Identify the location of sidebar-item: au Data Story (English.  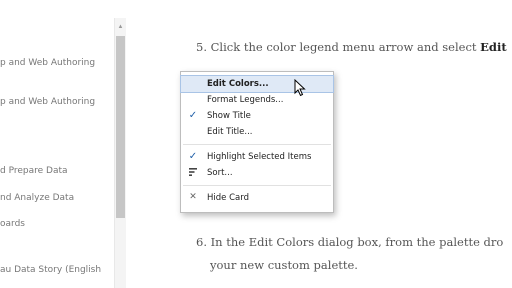
(50, 270).